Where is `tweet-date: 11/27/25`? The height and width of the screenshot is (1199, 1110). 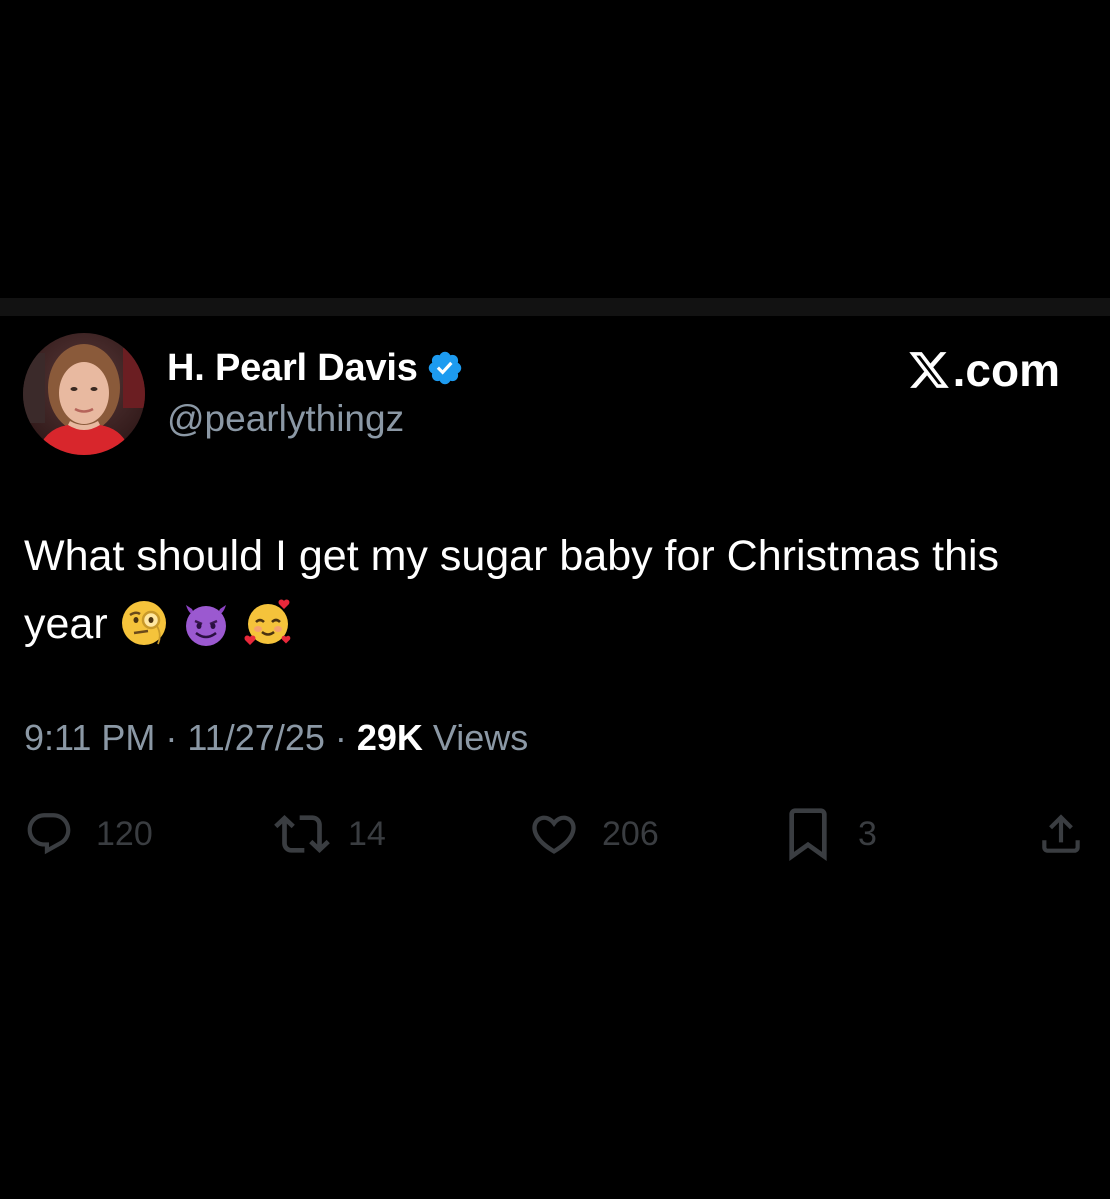
tweet-date: 11/27/25 is located at coordinates (255, 737).